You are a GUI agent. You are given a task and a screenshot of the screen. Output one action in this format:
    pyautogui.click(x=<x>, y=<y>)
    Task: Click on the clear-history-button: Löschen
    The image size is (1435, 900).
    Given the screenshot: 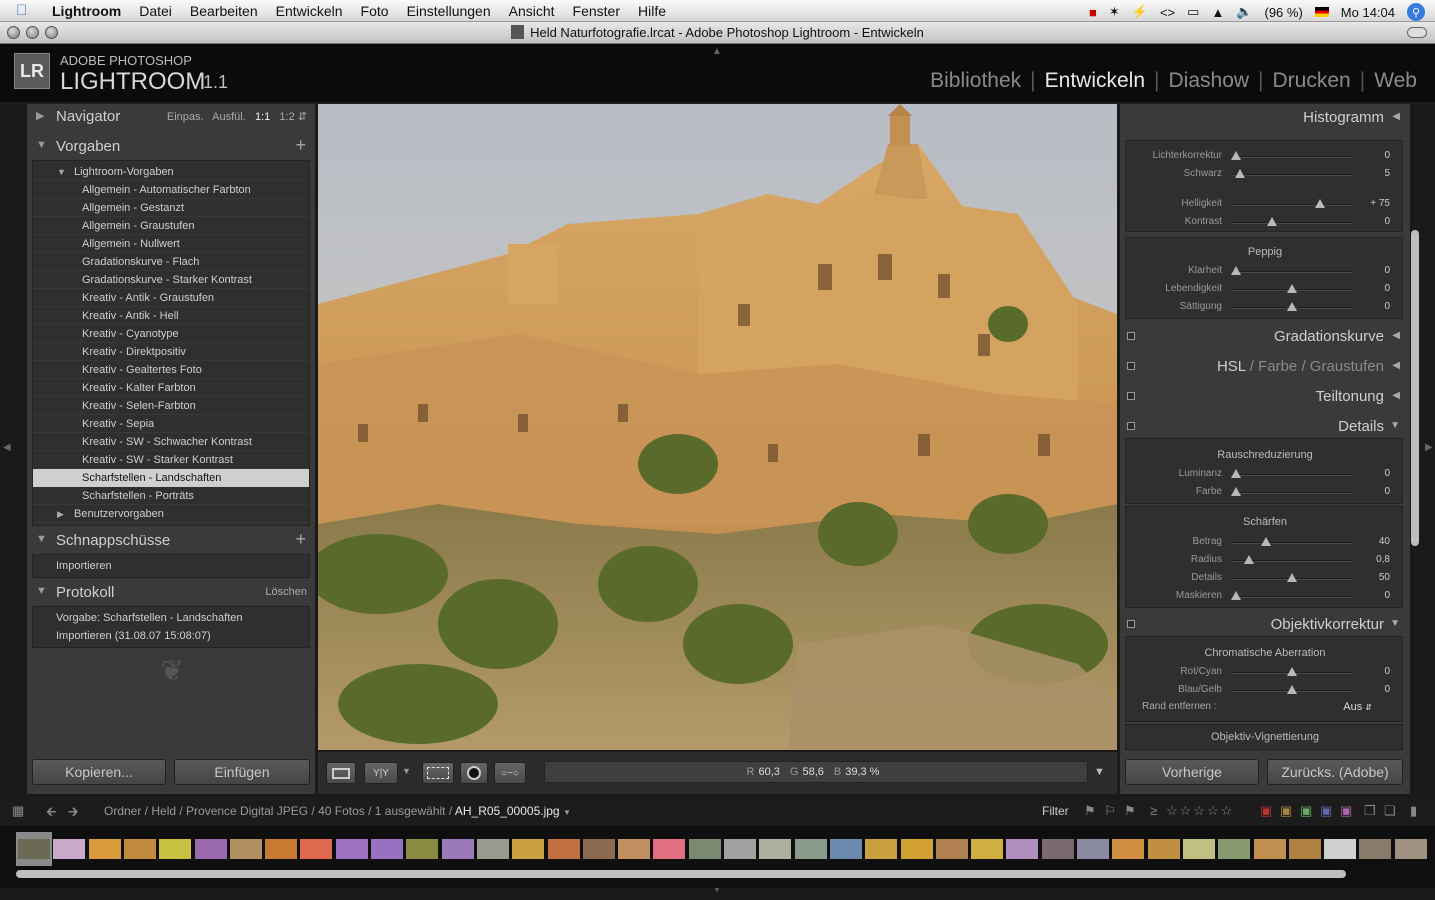 What is the action you would take?
    pyautogui.click(x=286, y=592)
    